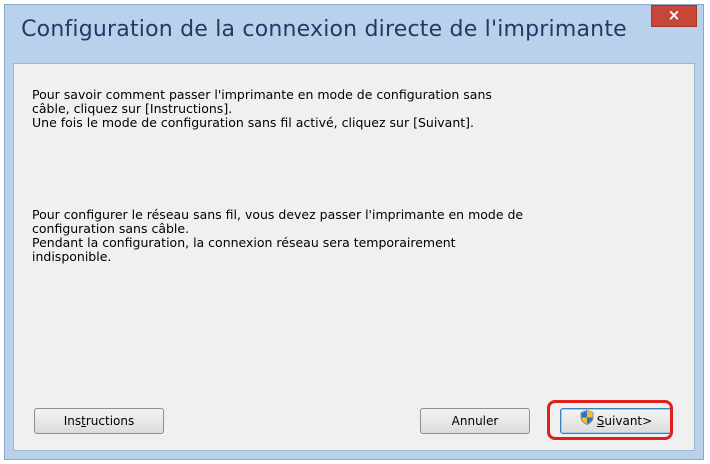 This screenshot has width=710, height=464. What do you see at coordinates (72, 256) in the screenshot?
I see `paragraph-line: indisponible.` at bounding box center [72, 256].